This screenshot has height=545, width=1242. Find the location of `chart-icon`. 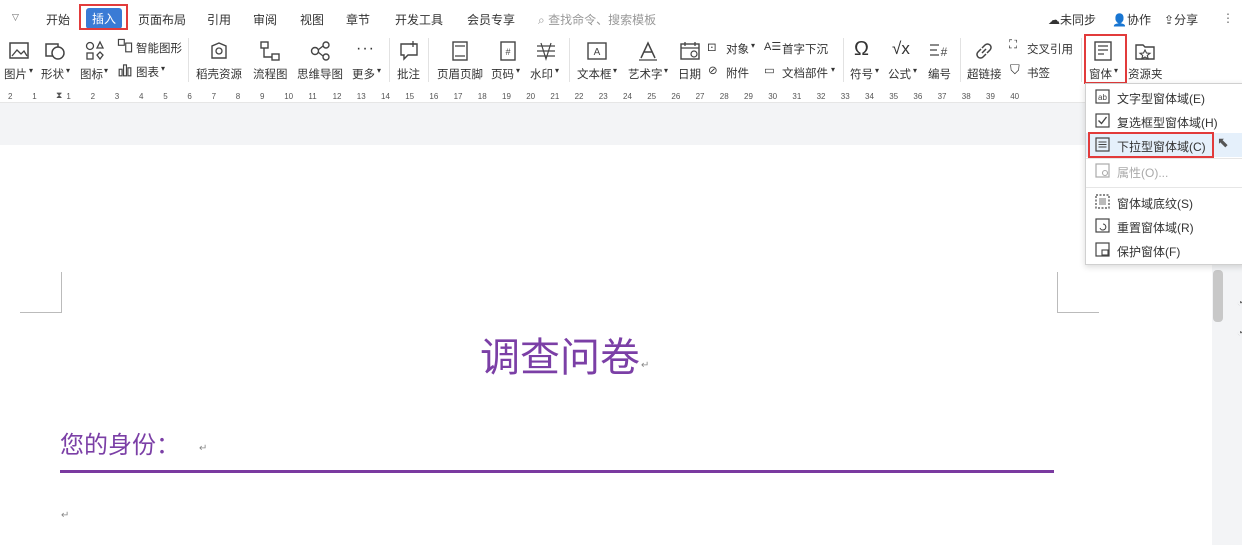

chart-icon is located at coordinates (125, 70).